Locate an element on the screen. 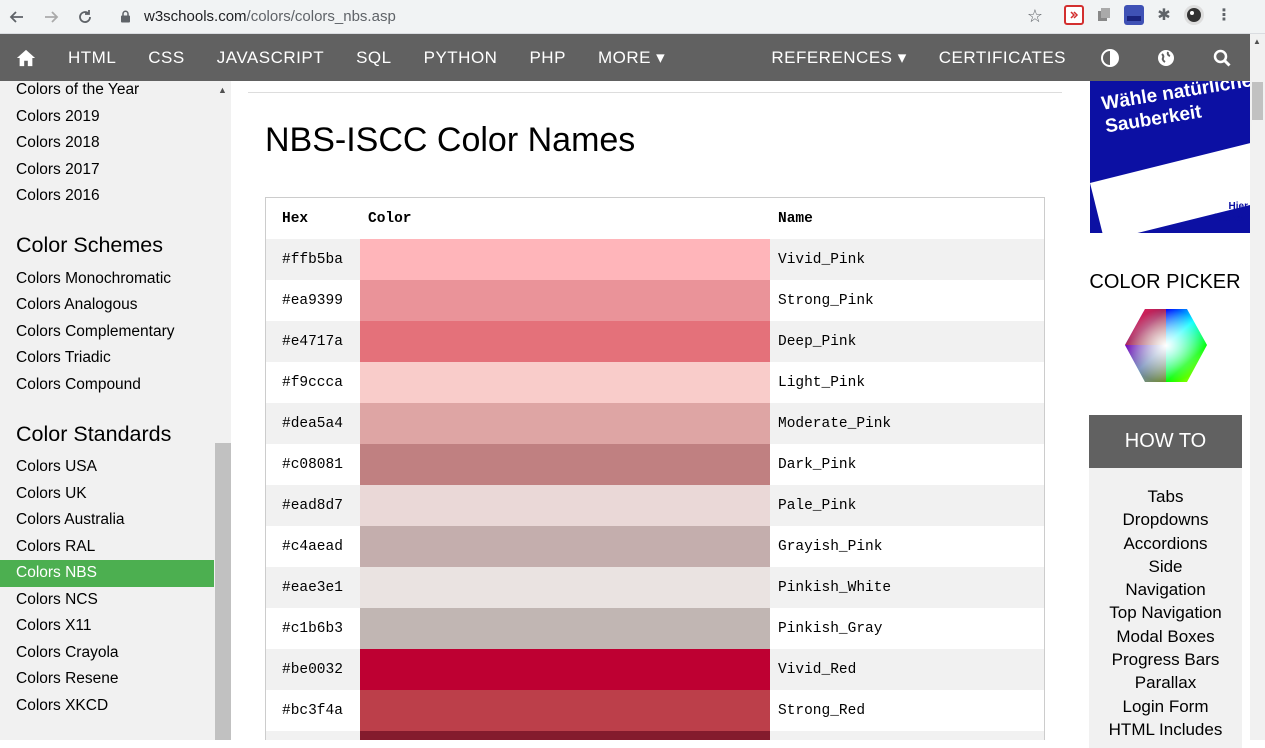 The height and width of the screenshot is (748, 1265). hex-cell: #e4717a is located at coordinates (312, 341).